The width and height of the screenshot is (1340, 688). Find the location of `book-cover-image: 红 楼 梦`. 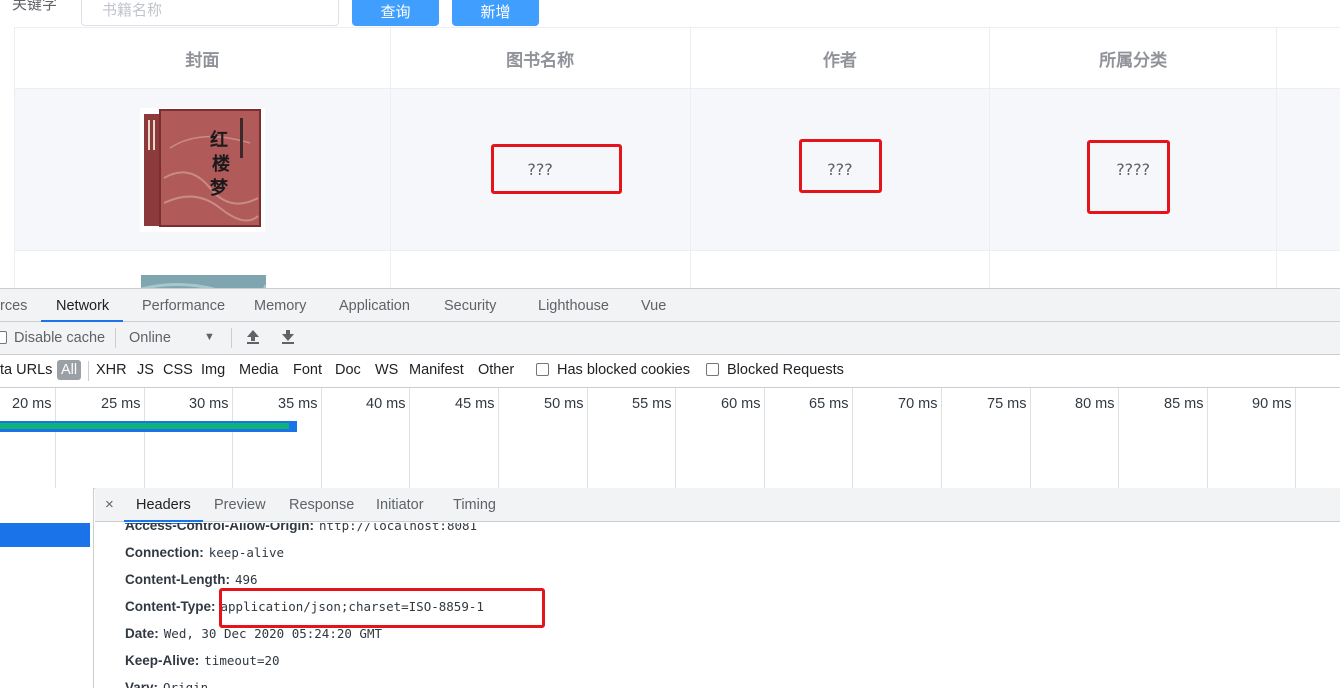

book-cover-image: 红 楼 梦 is located at coordinates (202, 169).